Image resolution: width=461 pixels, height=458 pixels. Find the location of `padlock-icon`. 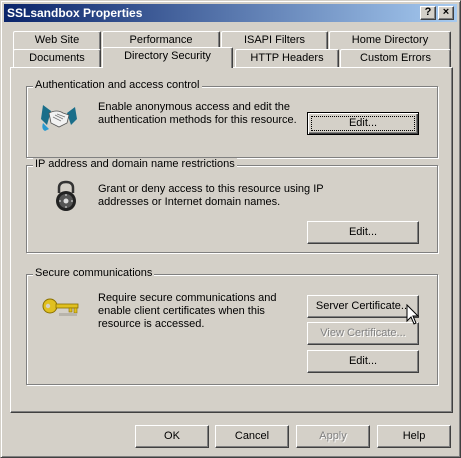

padlock-icon is located at coordinates (66, 195).